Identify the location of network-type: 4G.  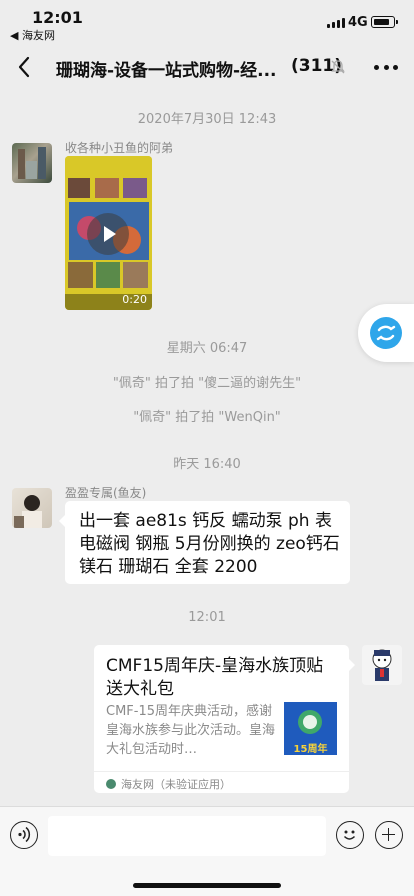
(358, 22).